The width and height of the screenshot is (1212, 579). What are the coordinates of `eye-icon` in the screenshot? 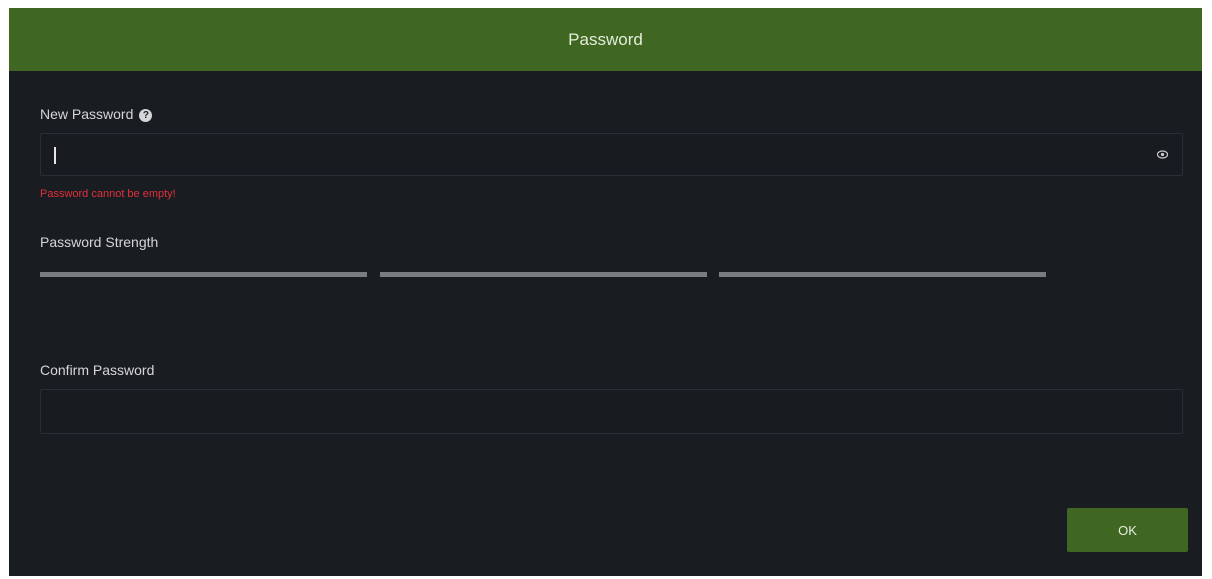 It's located at (1162, 154).